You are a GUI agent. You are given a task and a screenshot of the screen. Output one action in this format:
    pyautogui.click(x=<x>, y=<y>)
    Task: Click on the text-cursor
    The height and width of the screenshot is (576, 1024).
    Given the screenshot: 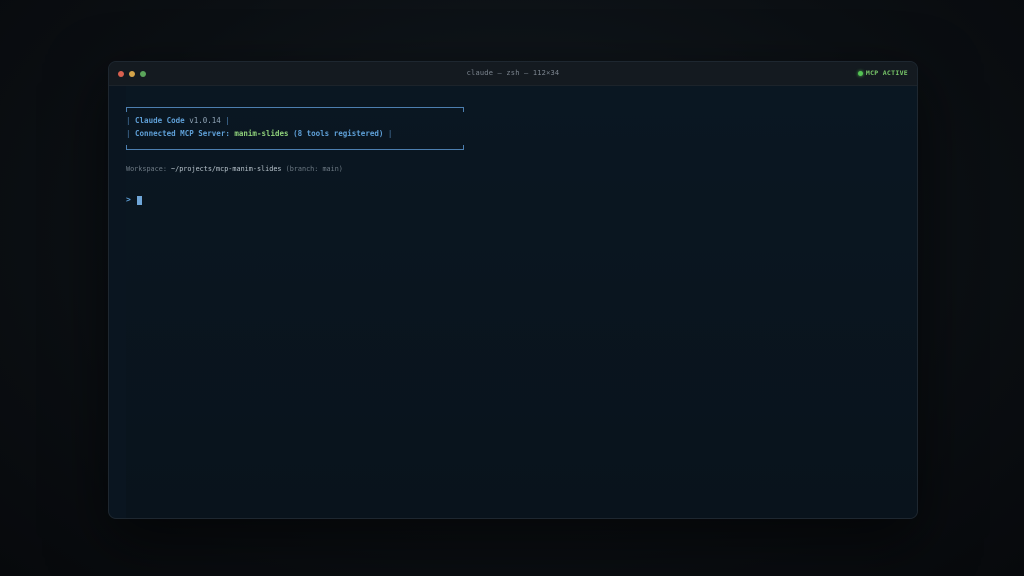 What is the action you would take?
    pyautogui.click(x=139, y=200)
    